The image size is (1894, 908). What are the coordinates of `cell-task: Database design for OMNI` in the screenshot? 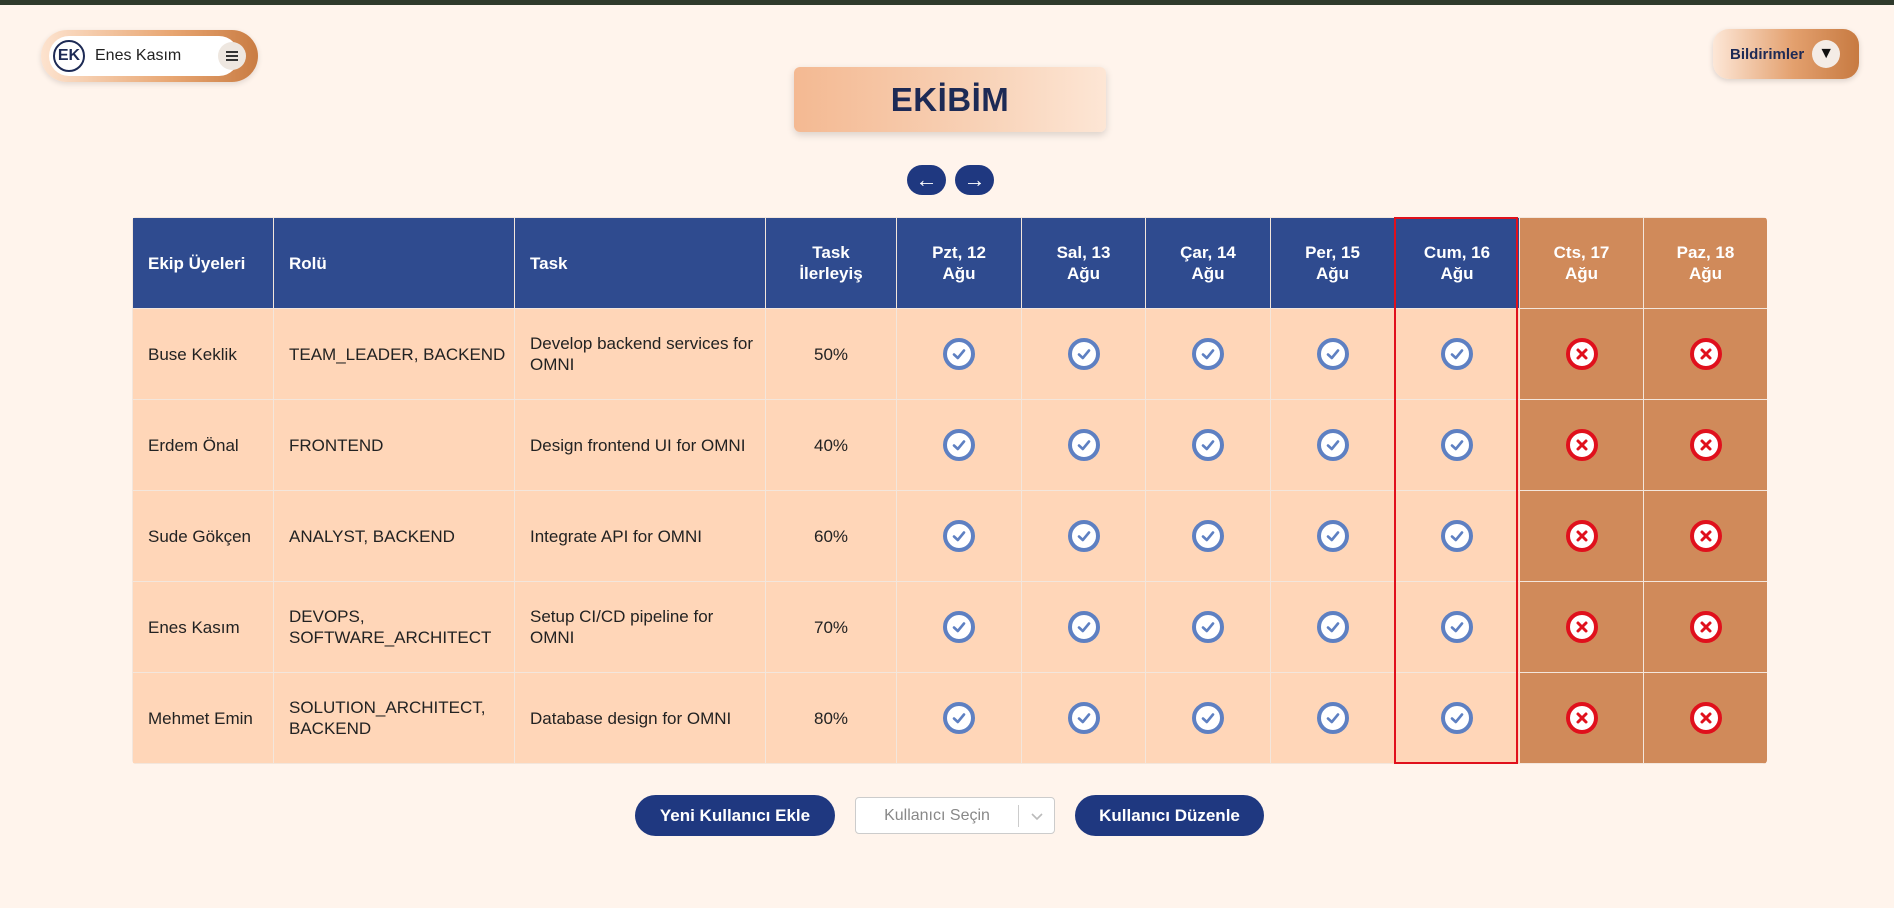 It's located at (640, 718).